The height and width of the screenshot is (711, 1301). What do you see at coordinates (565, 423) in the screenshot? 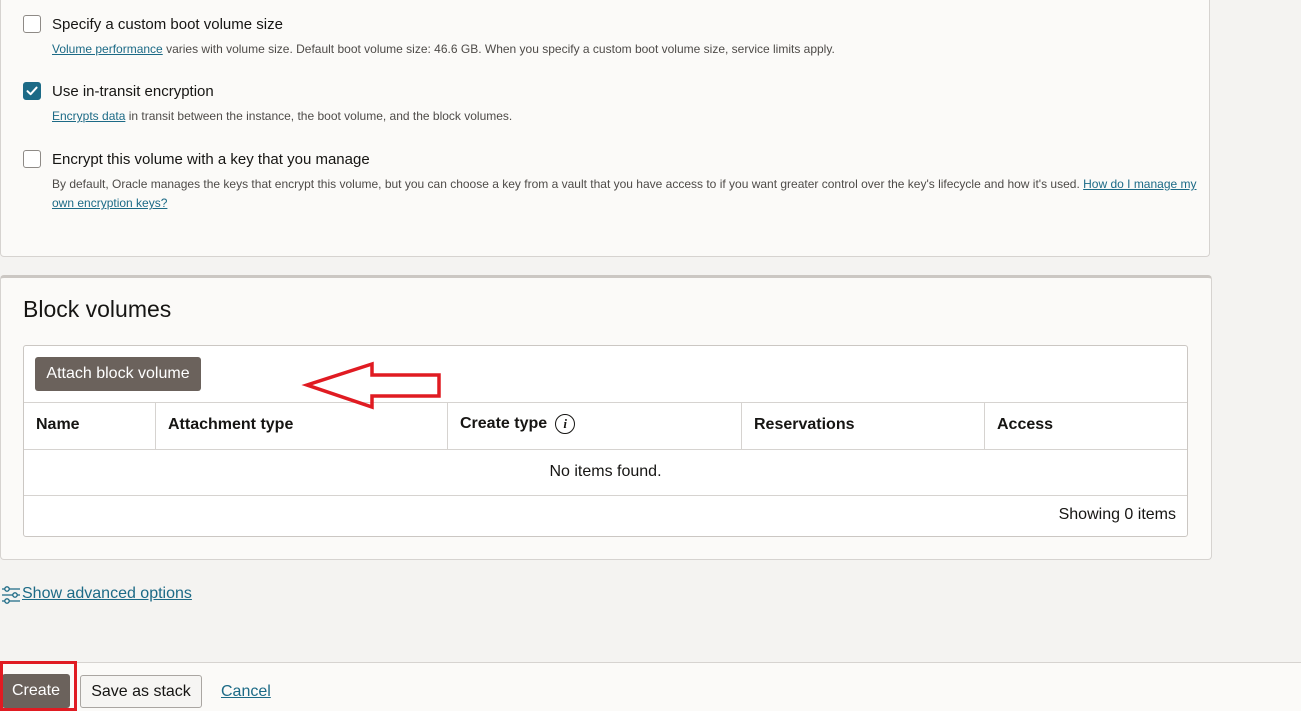
I see `info-icon: i` at bounding box center [565, 423].